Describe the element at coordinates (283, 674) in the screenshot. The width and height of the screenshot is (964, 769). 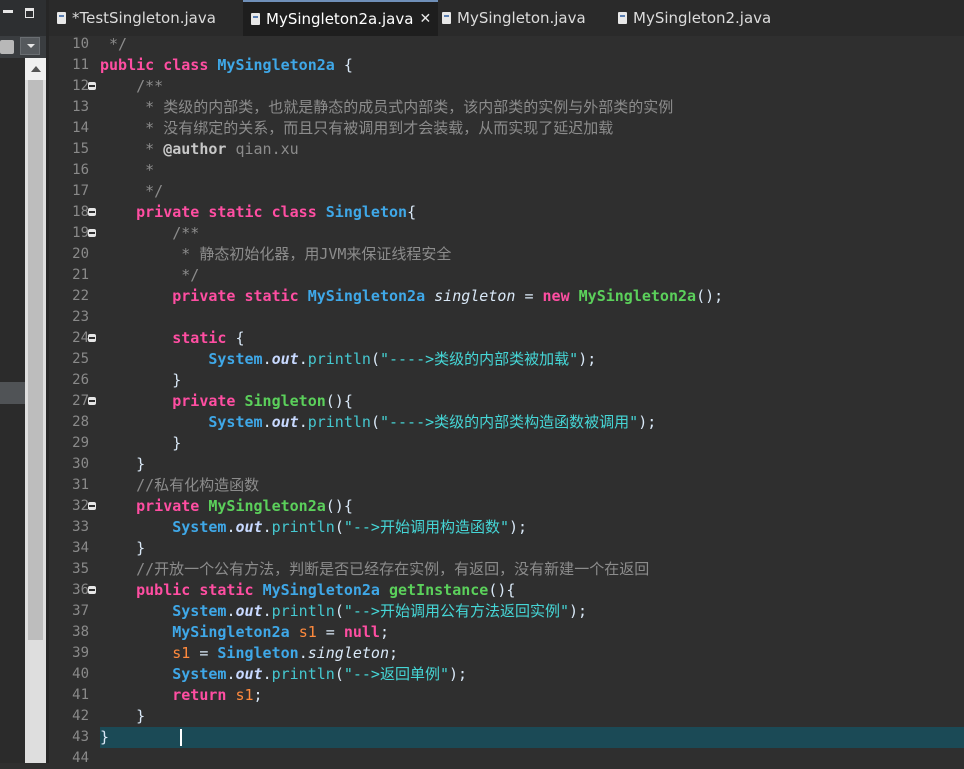
I see `code-text: System.out.println("-->返回单例");` at that location.